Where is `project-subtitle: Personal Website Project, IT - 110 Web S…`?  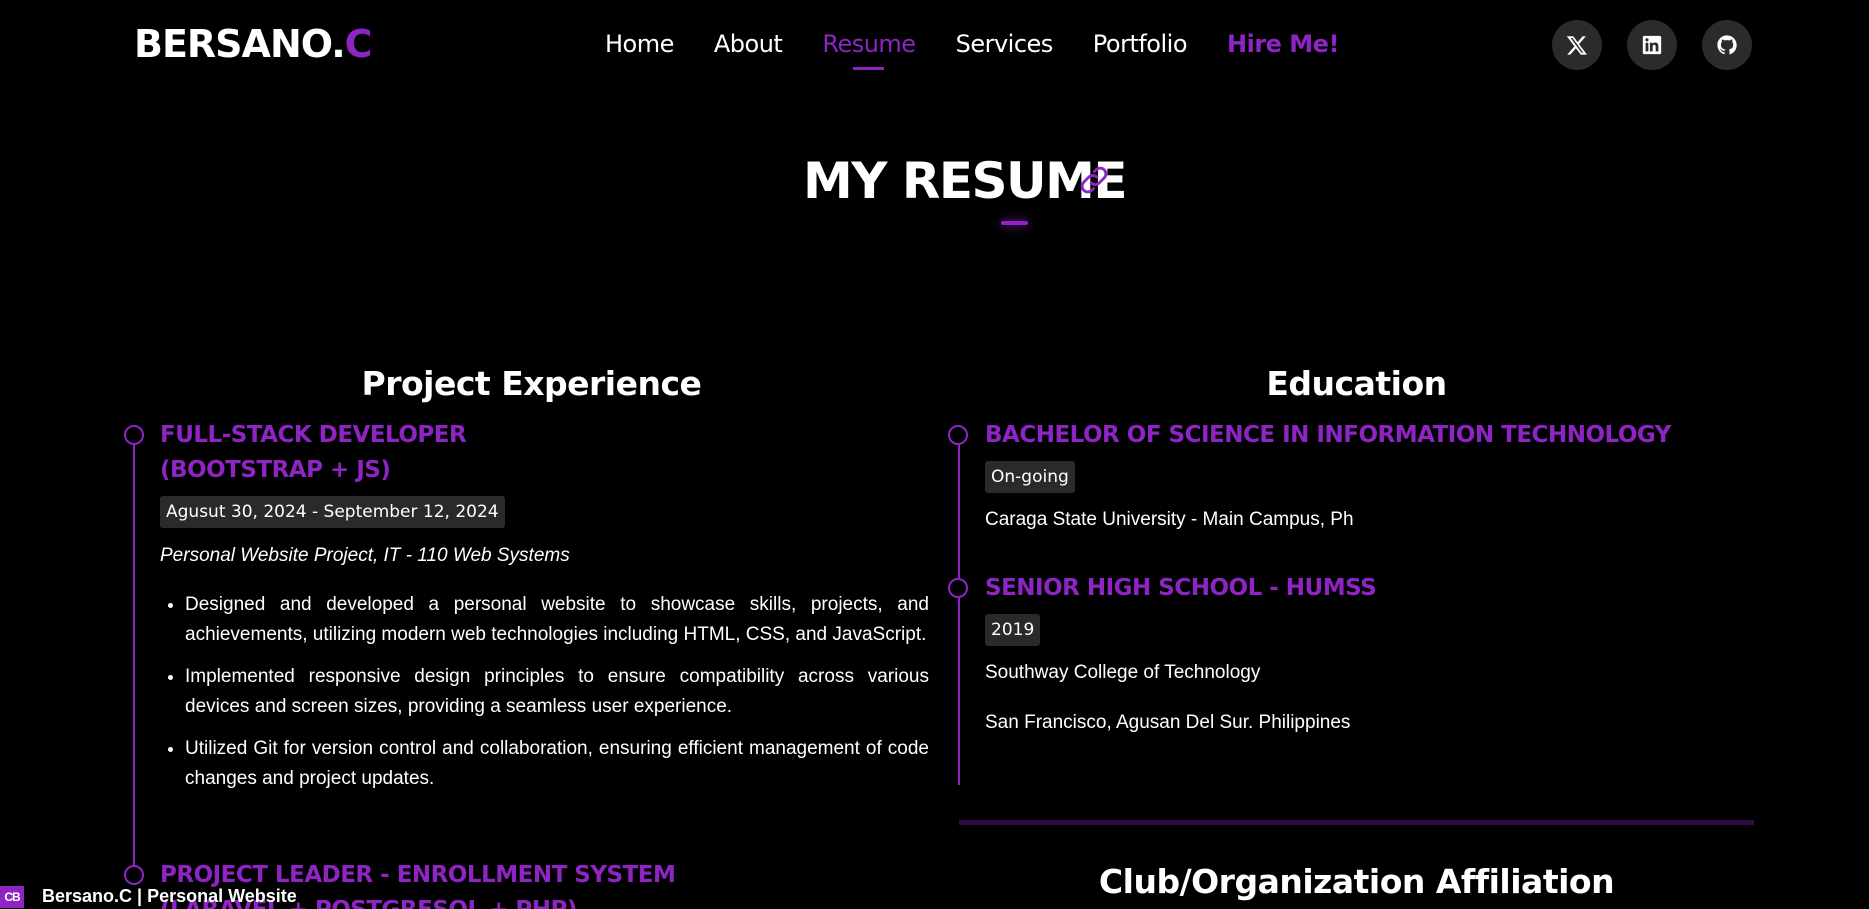
project-subtitle: Personal Website Project, IT - 110 Web S… is located at coordinates (365, 555).